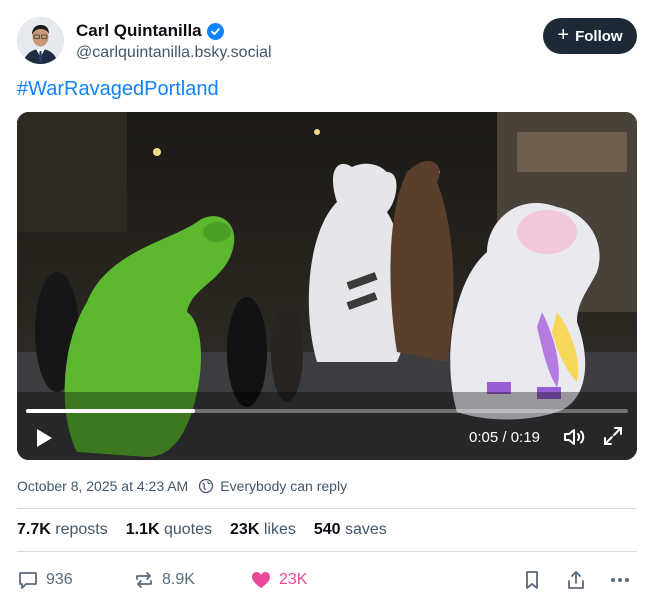  I want to click on volume-icon, so click(574, 437).